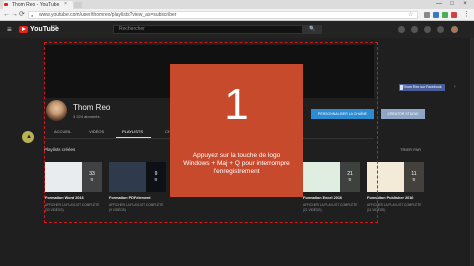  Describe the element at coordinates (14, 15) in the screenshot. I see `forward-icon: →` at that location.